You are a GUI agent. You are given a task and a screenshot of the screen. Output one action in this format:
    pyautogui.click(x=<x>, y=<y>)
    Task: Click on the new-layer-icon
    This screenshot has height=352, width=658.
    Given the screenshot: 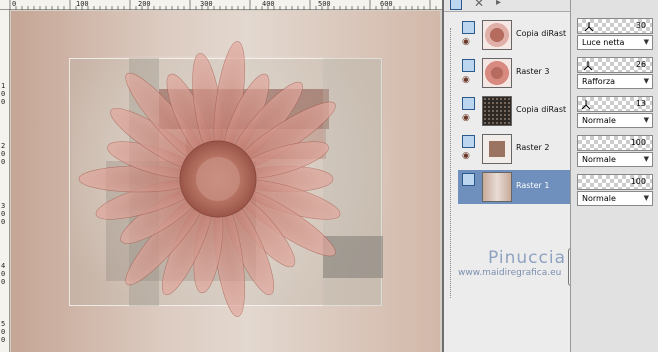 What is the action you would take?
    pyautogui.click(x=456, y=5)
    